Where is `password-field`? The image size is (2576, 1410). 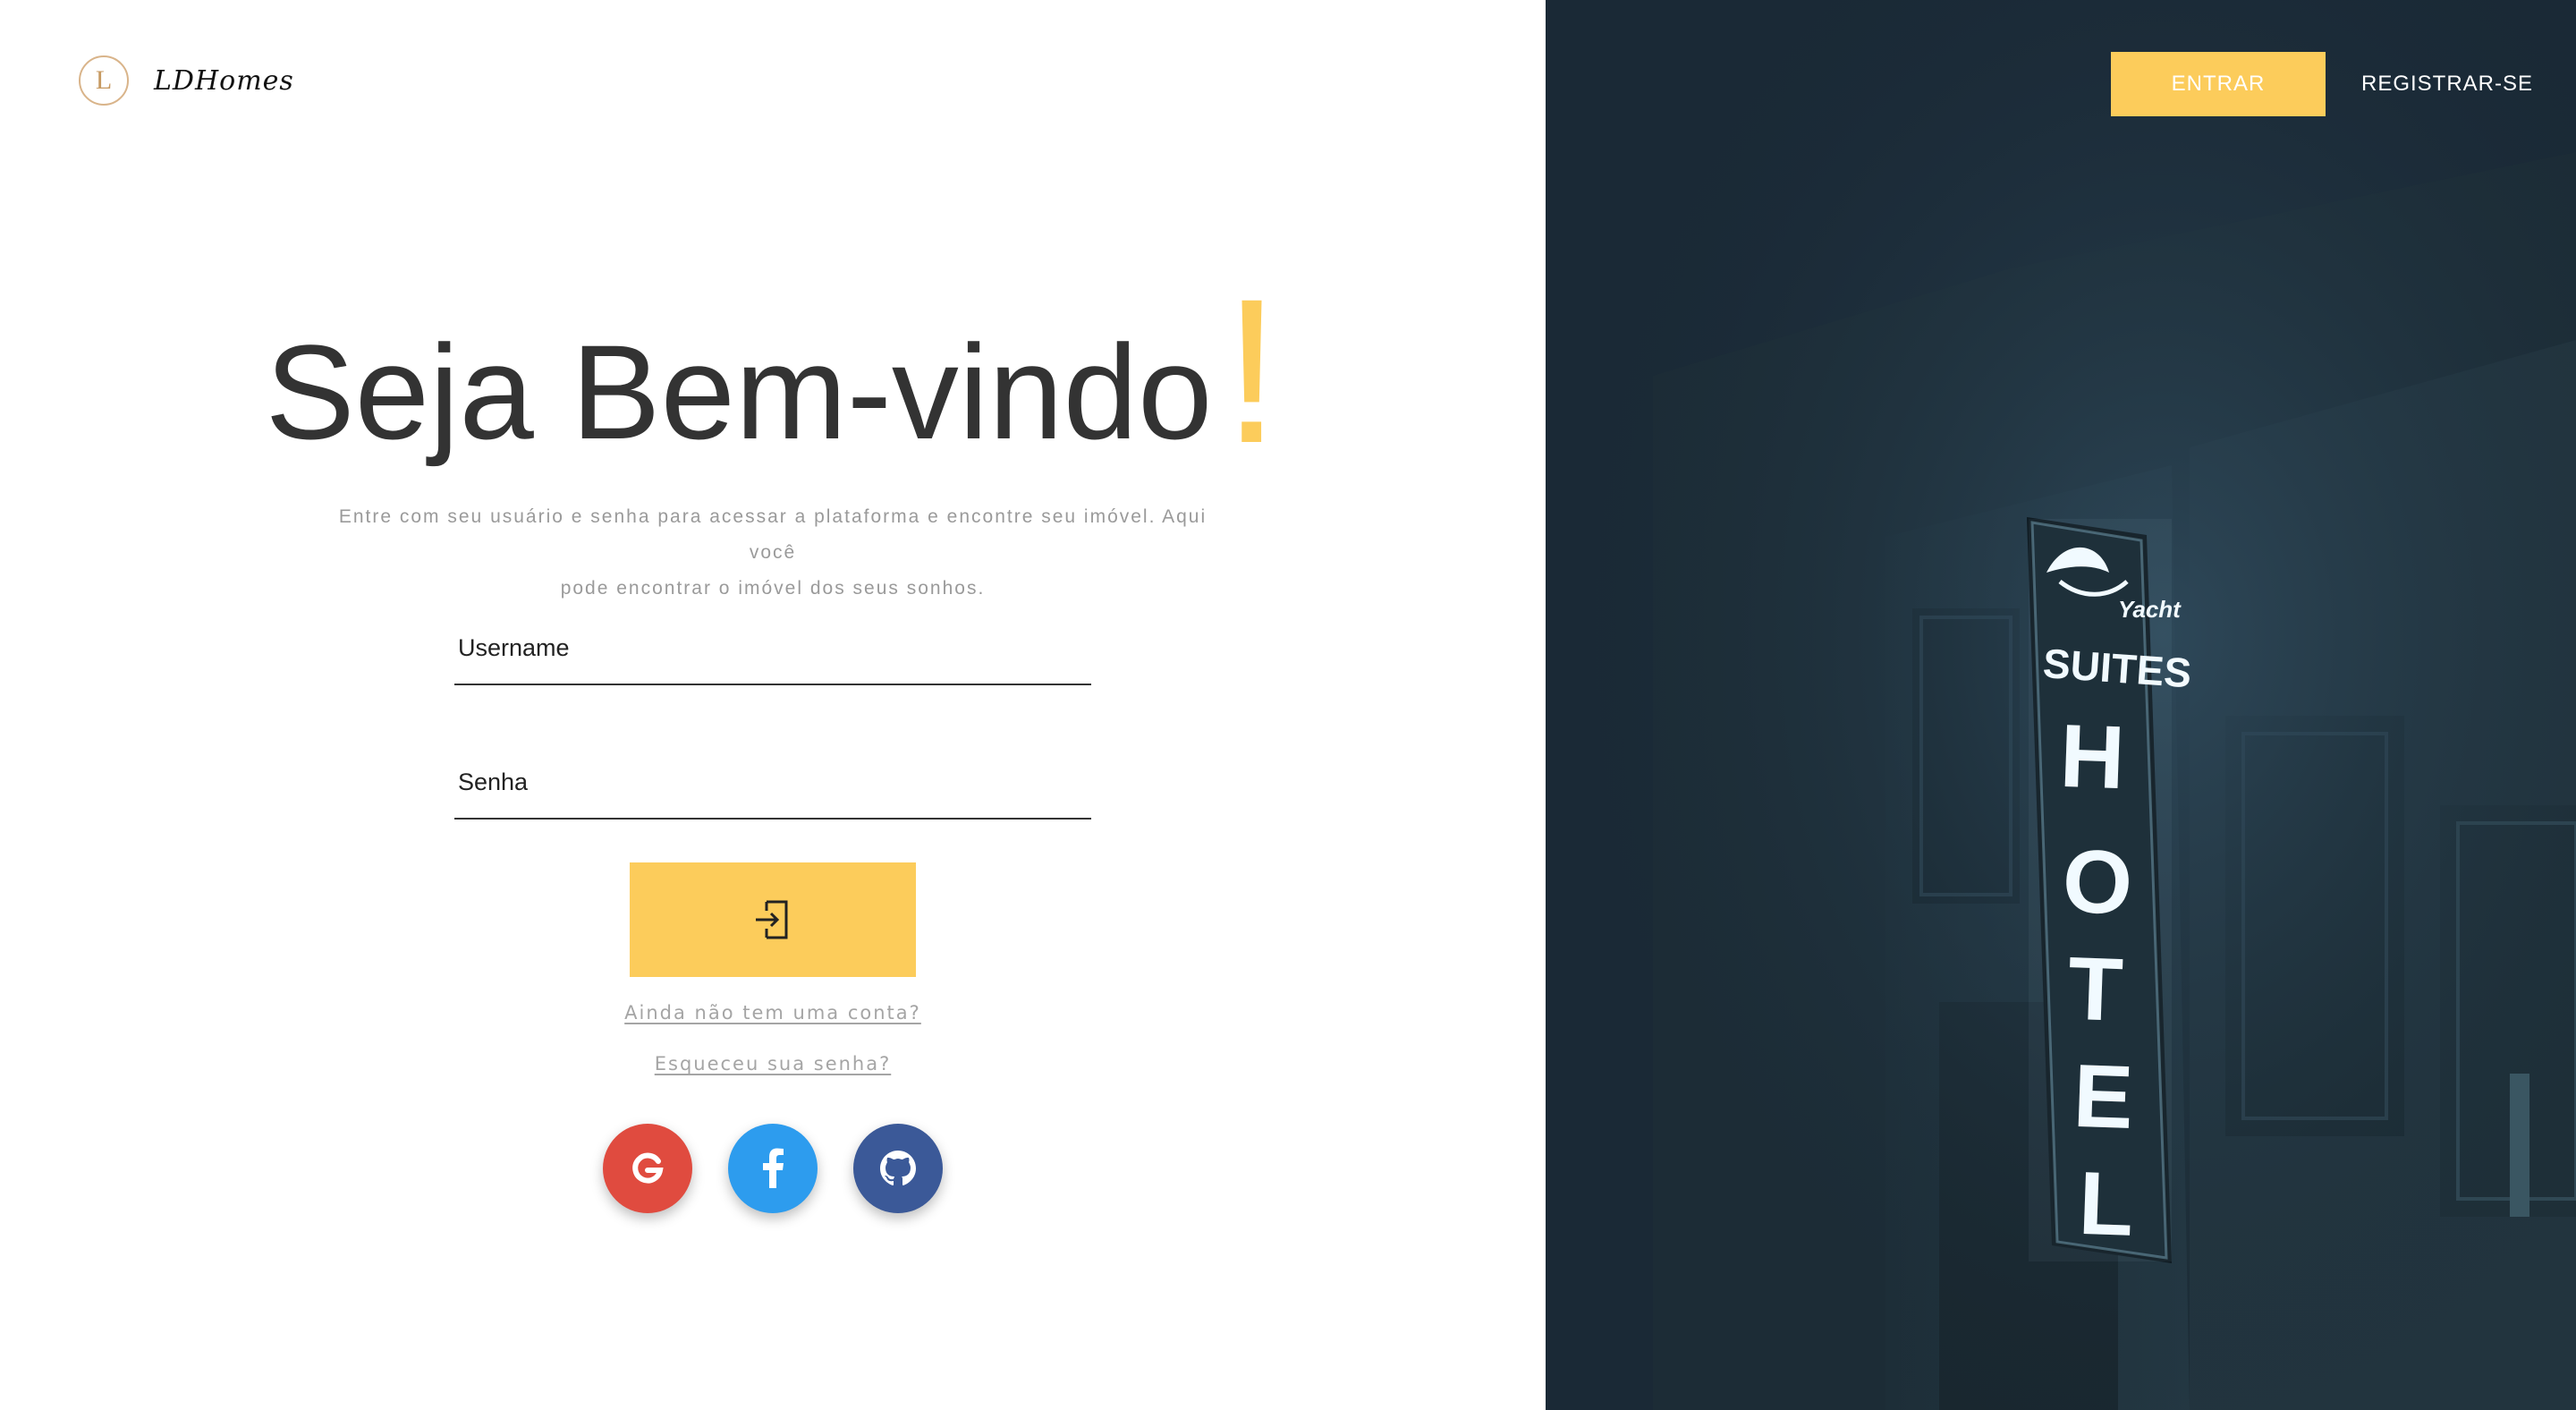
password-field is located at coordinates (772, 784).